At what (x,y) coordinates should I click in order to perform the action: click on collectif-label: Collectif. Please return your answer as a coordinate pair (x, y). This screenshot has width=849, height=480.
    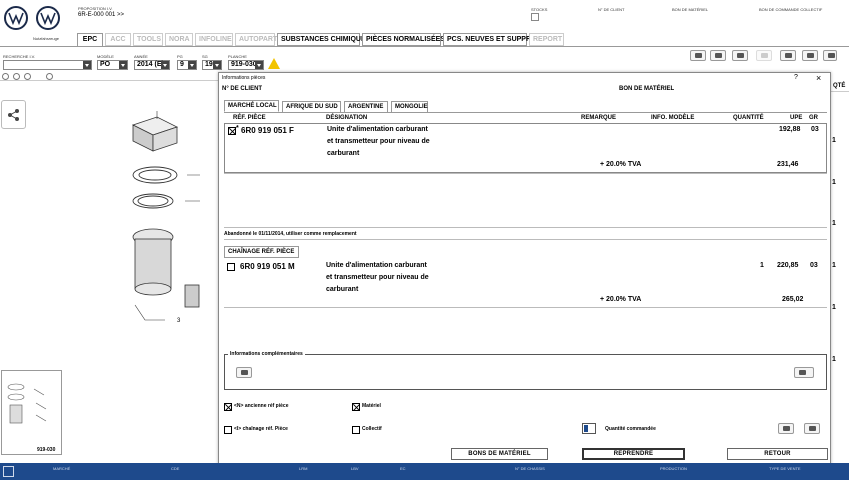
    Looking at the image, I should click on (372, 429).